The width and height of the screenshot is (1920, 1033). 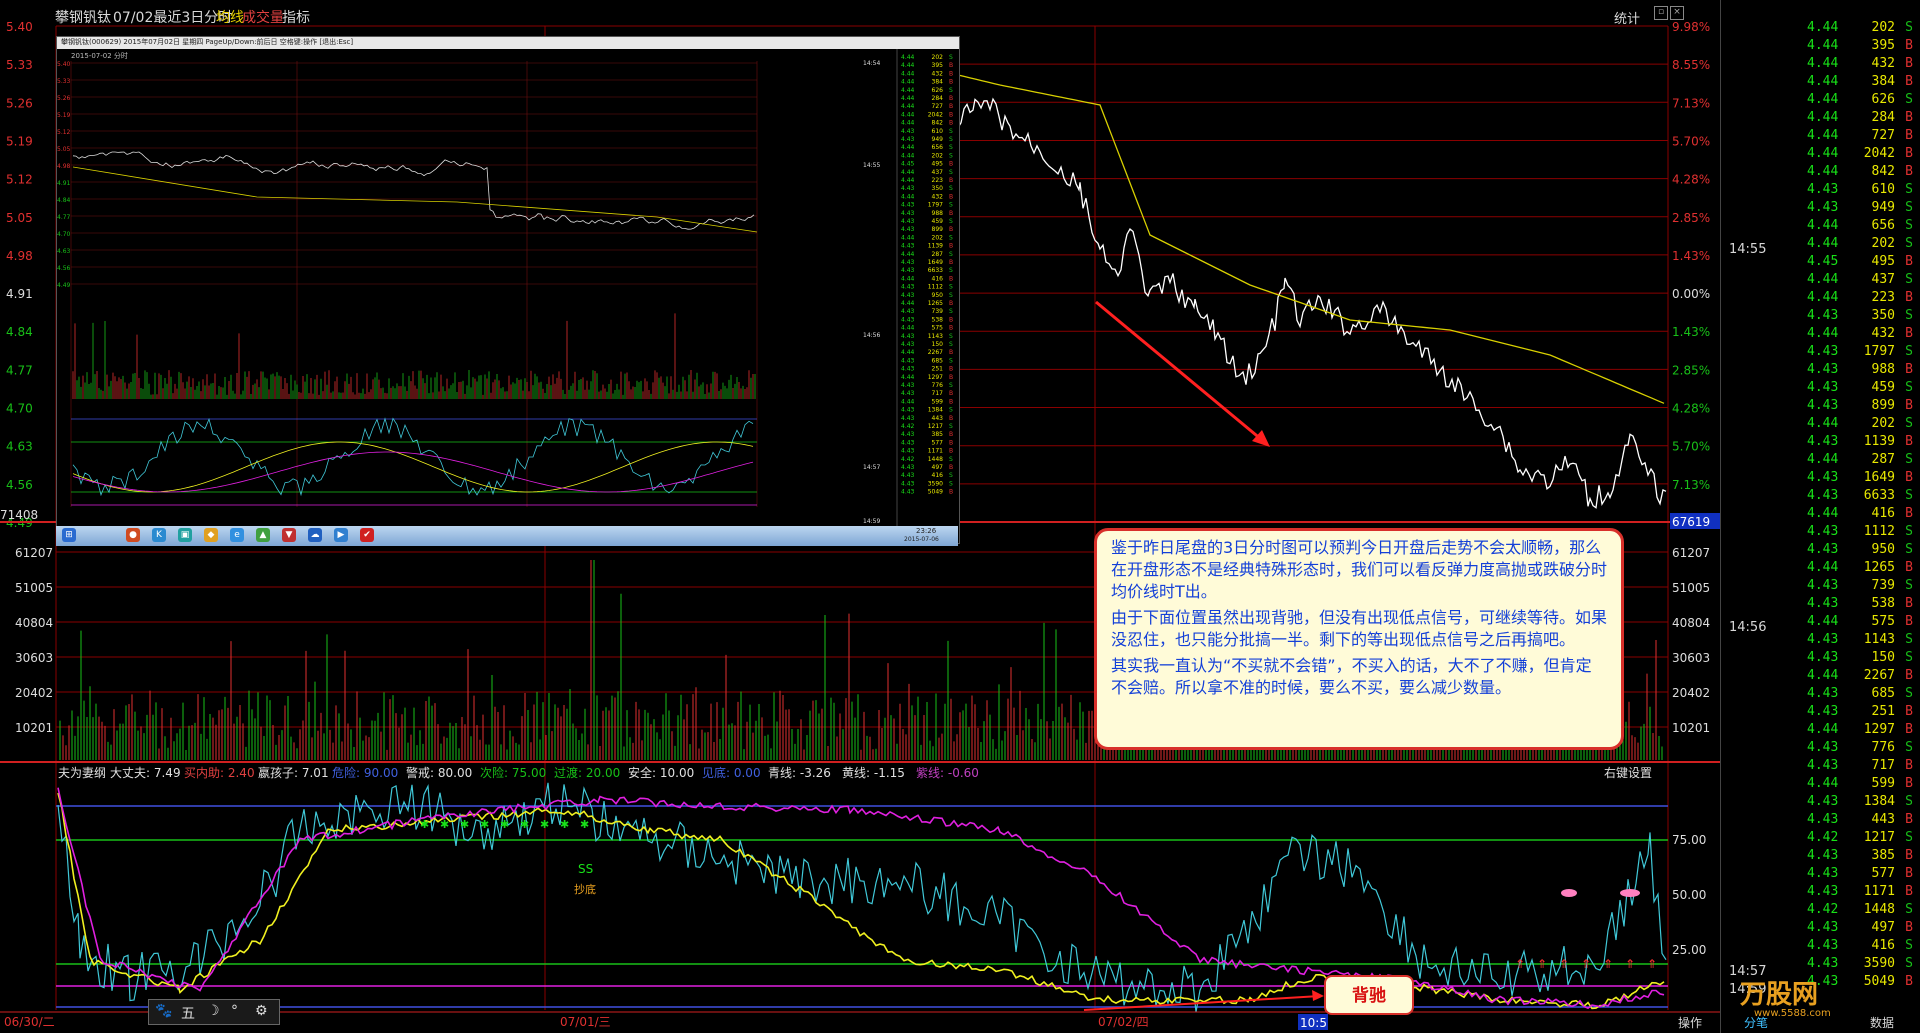 What do you see at coordinates (587, 772) in the screenshot?
I see `indicator-value: 过渡: 20.00` at bounding box center [587, 772].